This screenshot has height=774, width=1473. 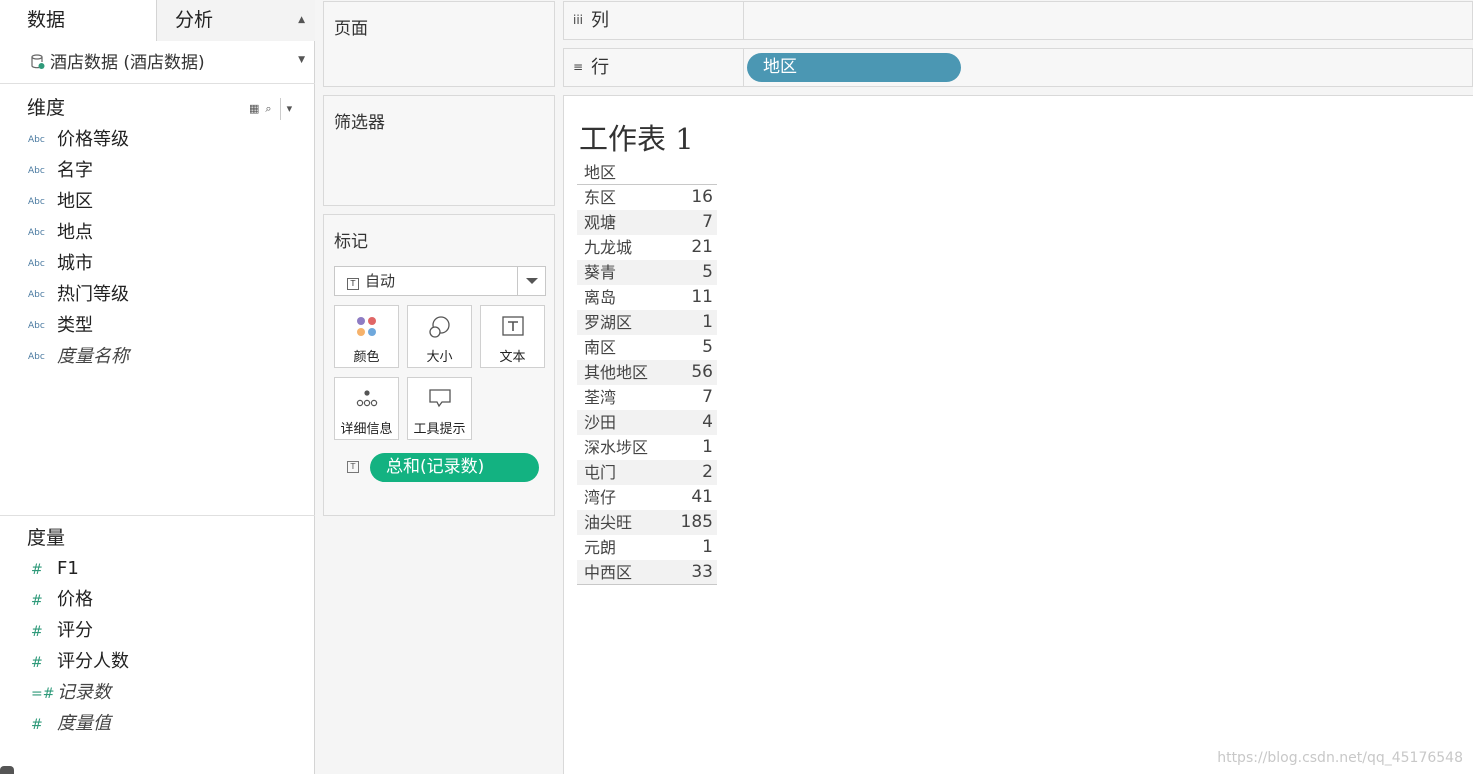 What do you see at coordinates (78, 295) in the screenshot?
I see `dimension-field: Abc 热门等级` at bounding box center [78, 295].